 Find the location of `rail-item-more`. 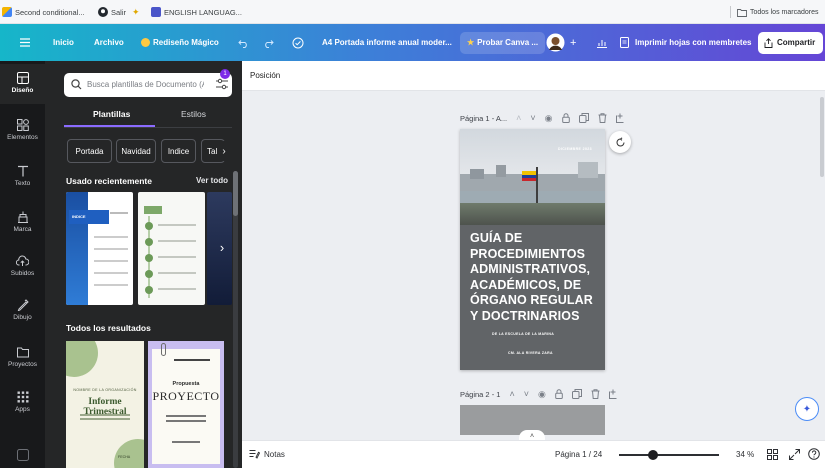

rail-item-more is located at coordinates (22, 455).